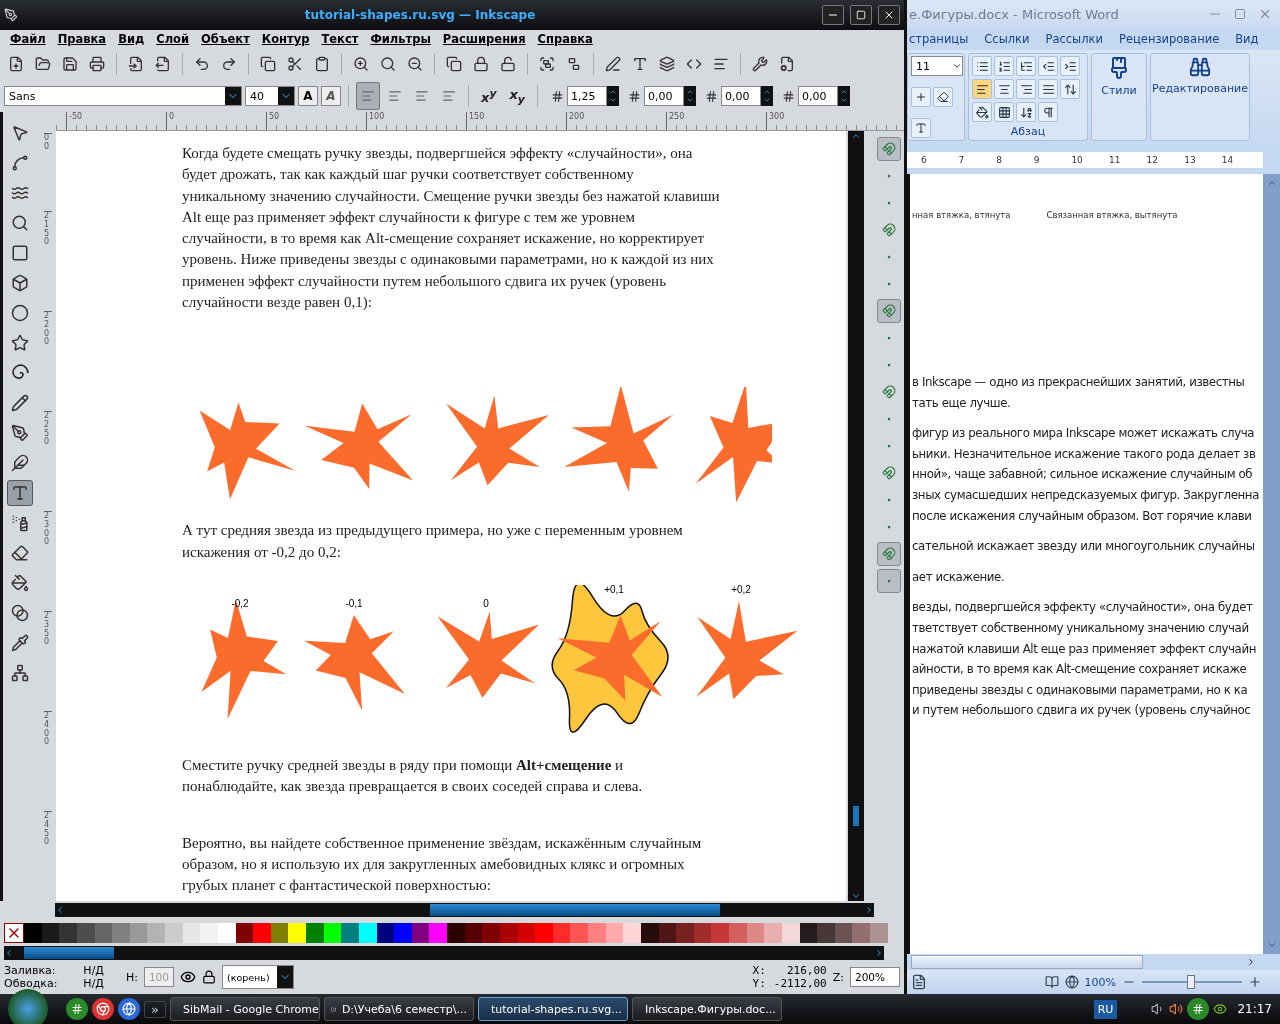 The image size is (1280, 1024). What do you see at coordinates (93, 970) in the screenshot?
I see `fill-value: Н/Д` at bounding box center [93, 970].